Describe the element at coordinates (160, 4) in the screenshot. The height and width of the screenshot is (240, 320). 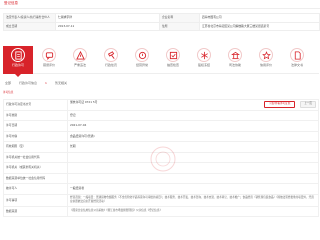
I see `top-bar: 登记信息` at that location.